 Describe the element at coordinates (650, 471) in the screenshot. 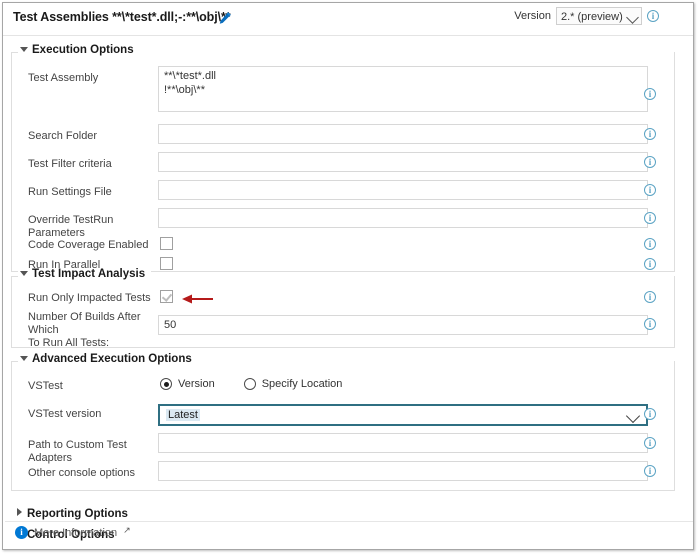

I see `info-icon-other-console-options: i` at that location.